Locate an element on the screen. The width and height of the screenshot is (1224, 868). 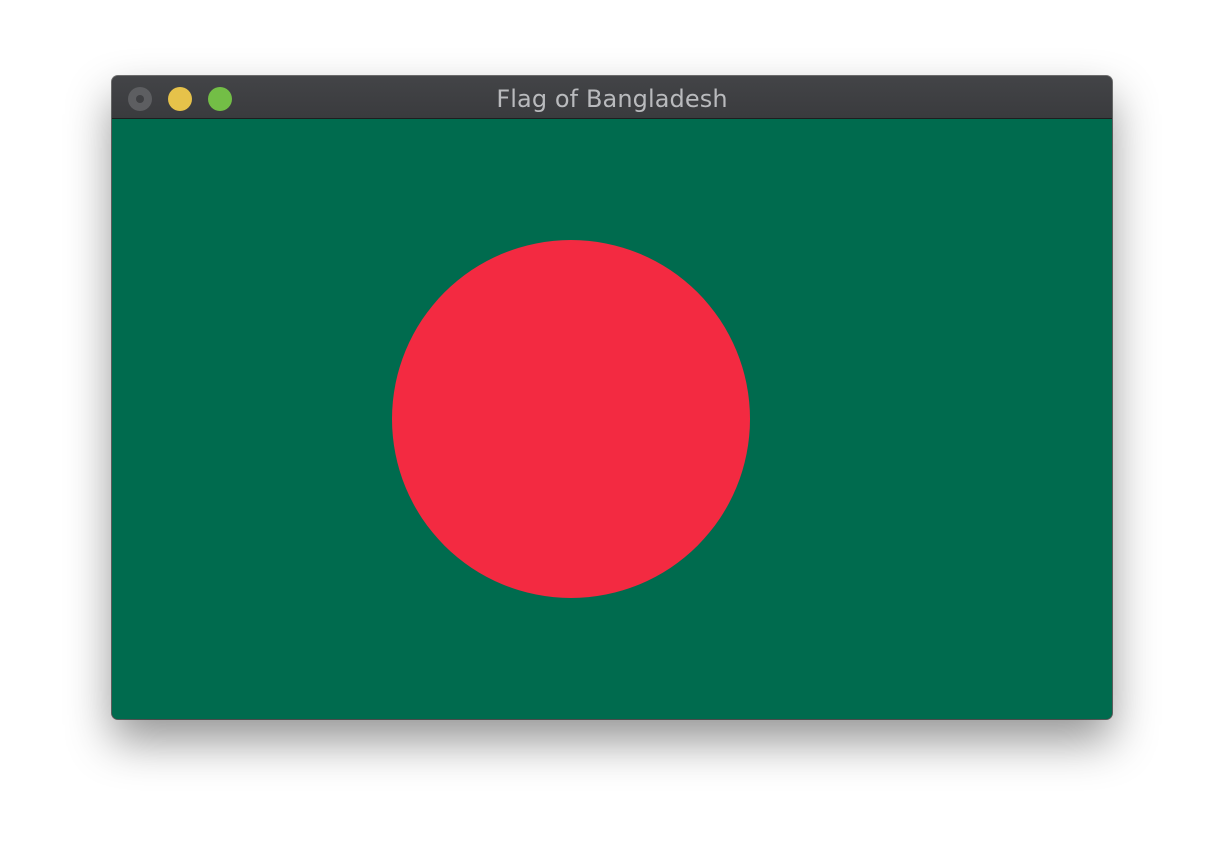
window-title: Flag of Bangladesh is located at coordinates (612, 99).